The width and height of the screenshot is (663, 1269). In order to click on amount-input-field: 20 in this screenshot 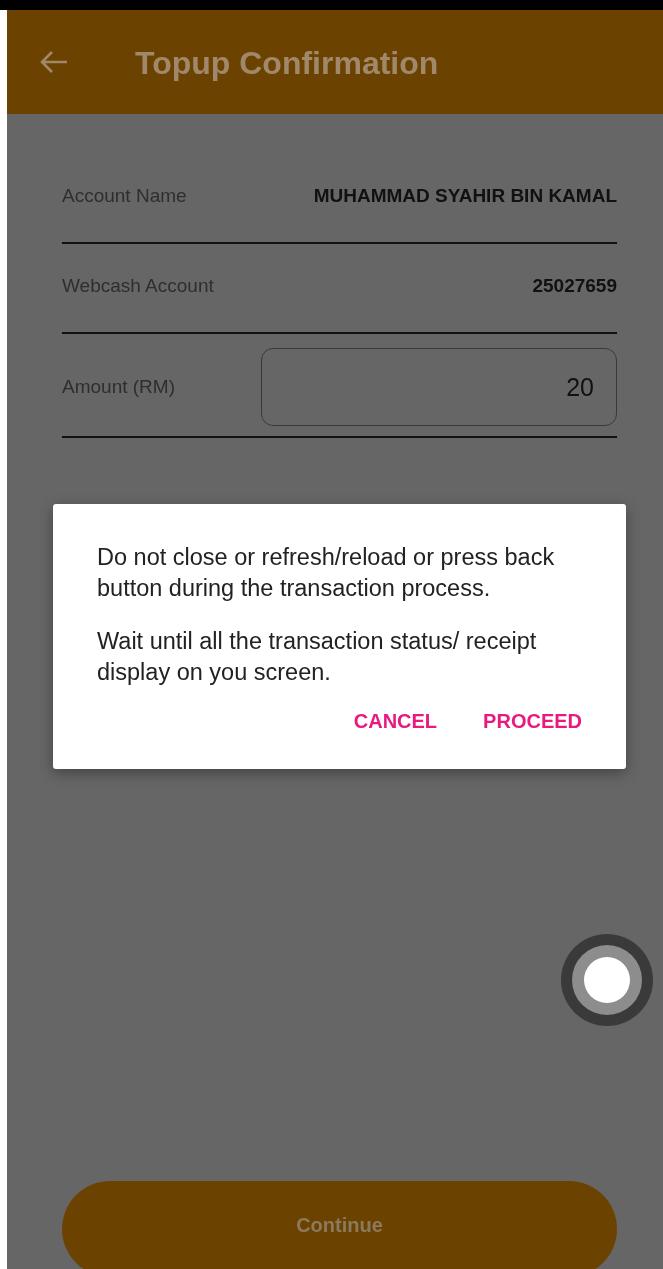, I will do `click(439, 387)`.